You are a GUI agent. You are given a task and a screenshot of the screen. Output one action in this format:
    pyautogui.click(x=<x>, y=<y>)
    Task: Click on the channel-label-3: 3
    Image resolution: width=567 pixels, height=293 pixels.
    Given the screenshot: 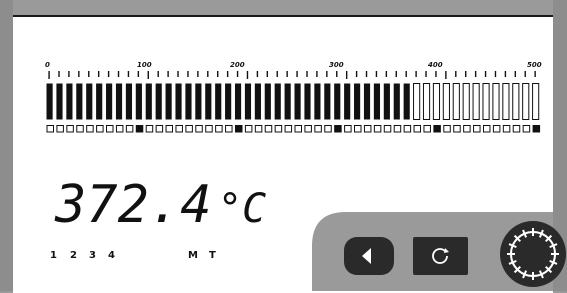 What is the action you would take?
    pyautogui.click(x=92, y=255)
    